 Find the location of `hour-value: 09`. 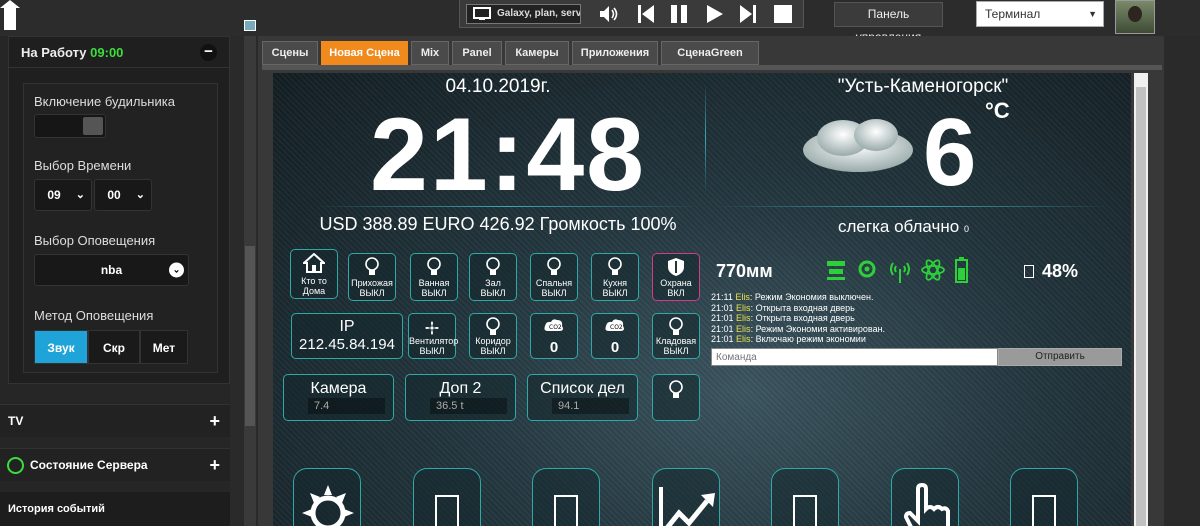

hour-value: 09 is located at coordinates (54, 195).